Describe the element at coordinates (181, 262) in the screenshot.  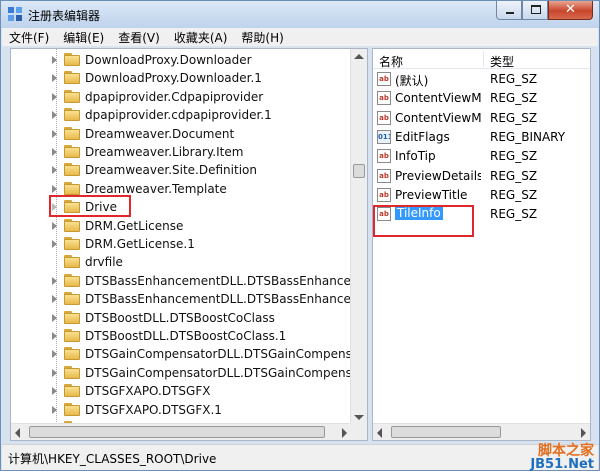
I see `tree-item: drvfile` at that location.